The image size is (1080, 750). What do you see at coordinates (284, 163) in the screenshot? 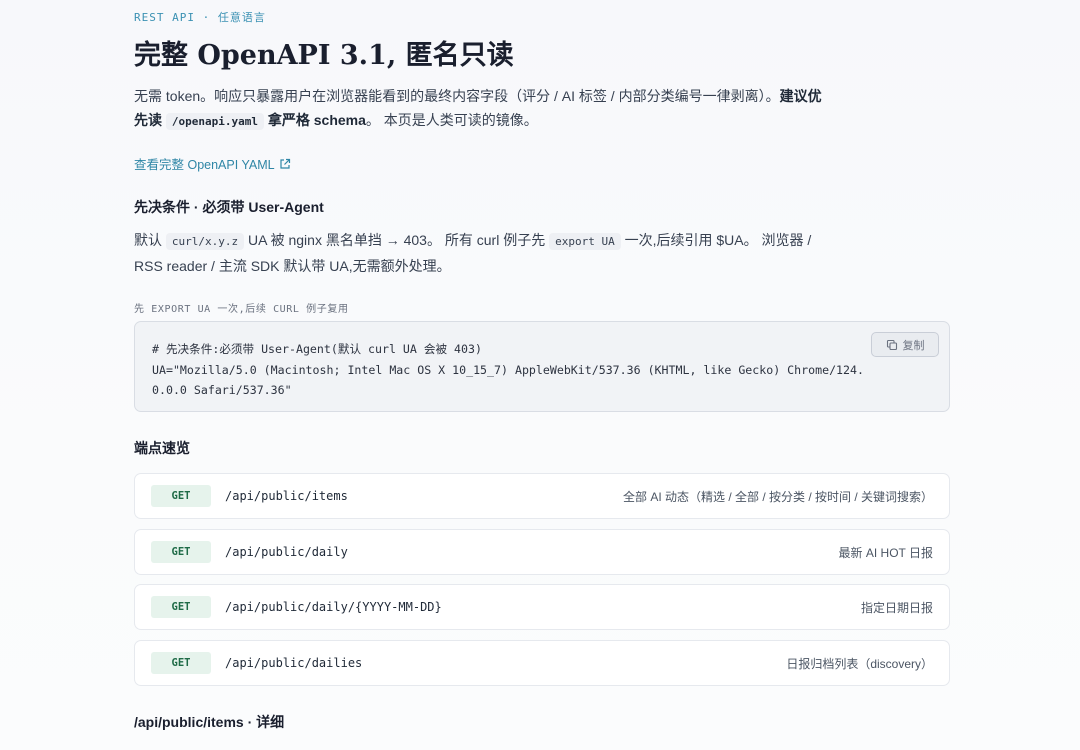
I see `external-link-icon` at bounding box center [284, 163].